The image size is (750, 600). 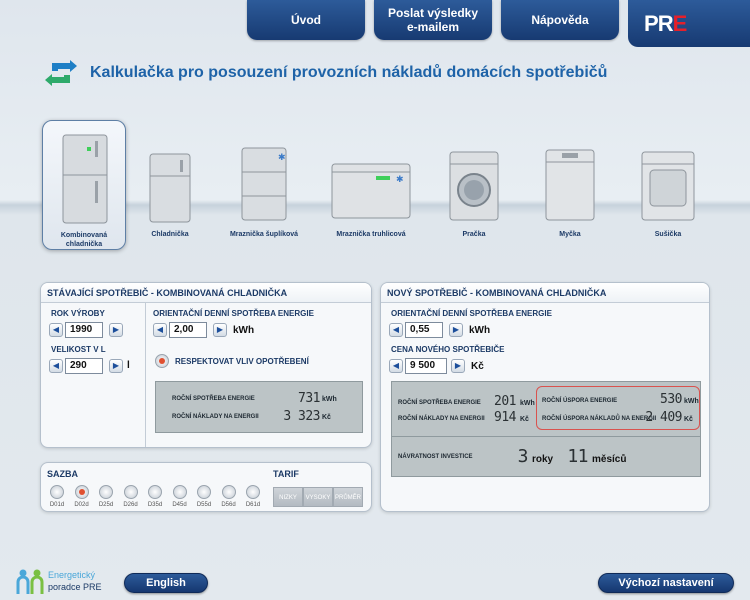 What do you see at coordinates (474, 234) in the screenshot?
I see `appliance-label: Pračka` at bounding box center [474, 234].